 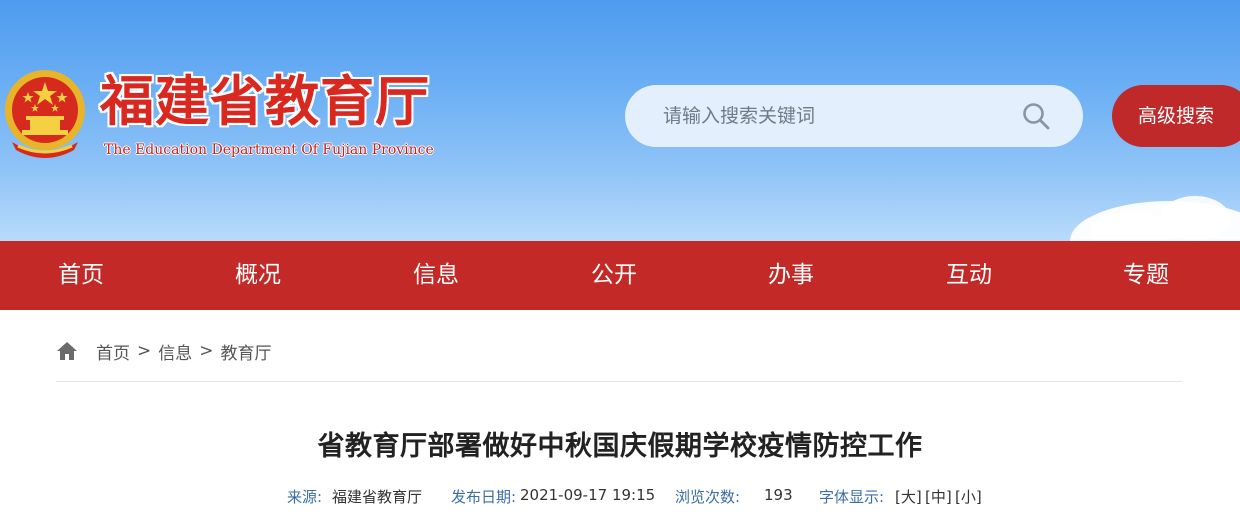 I want to click on views-label: 浏览次数:, so click(x=708, y=497).